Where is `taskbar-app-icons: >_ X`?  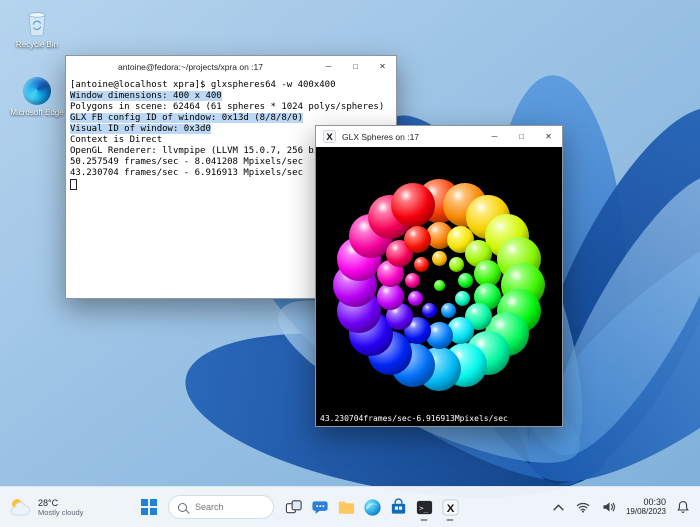
taskbar-app-icons: >_ X is located at coordinates (372, 507).